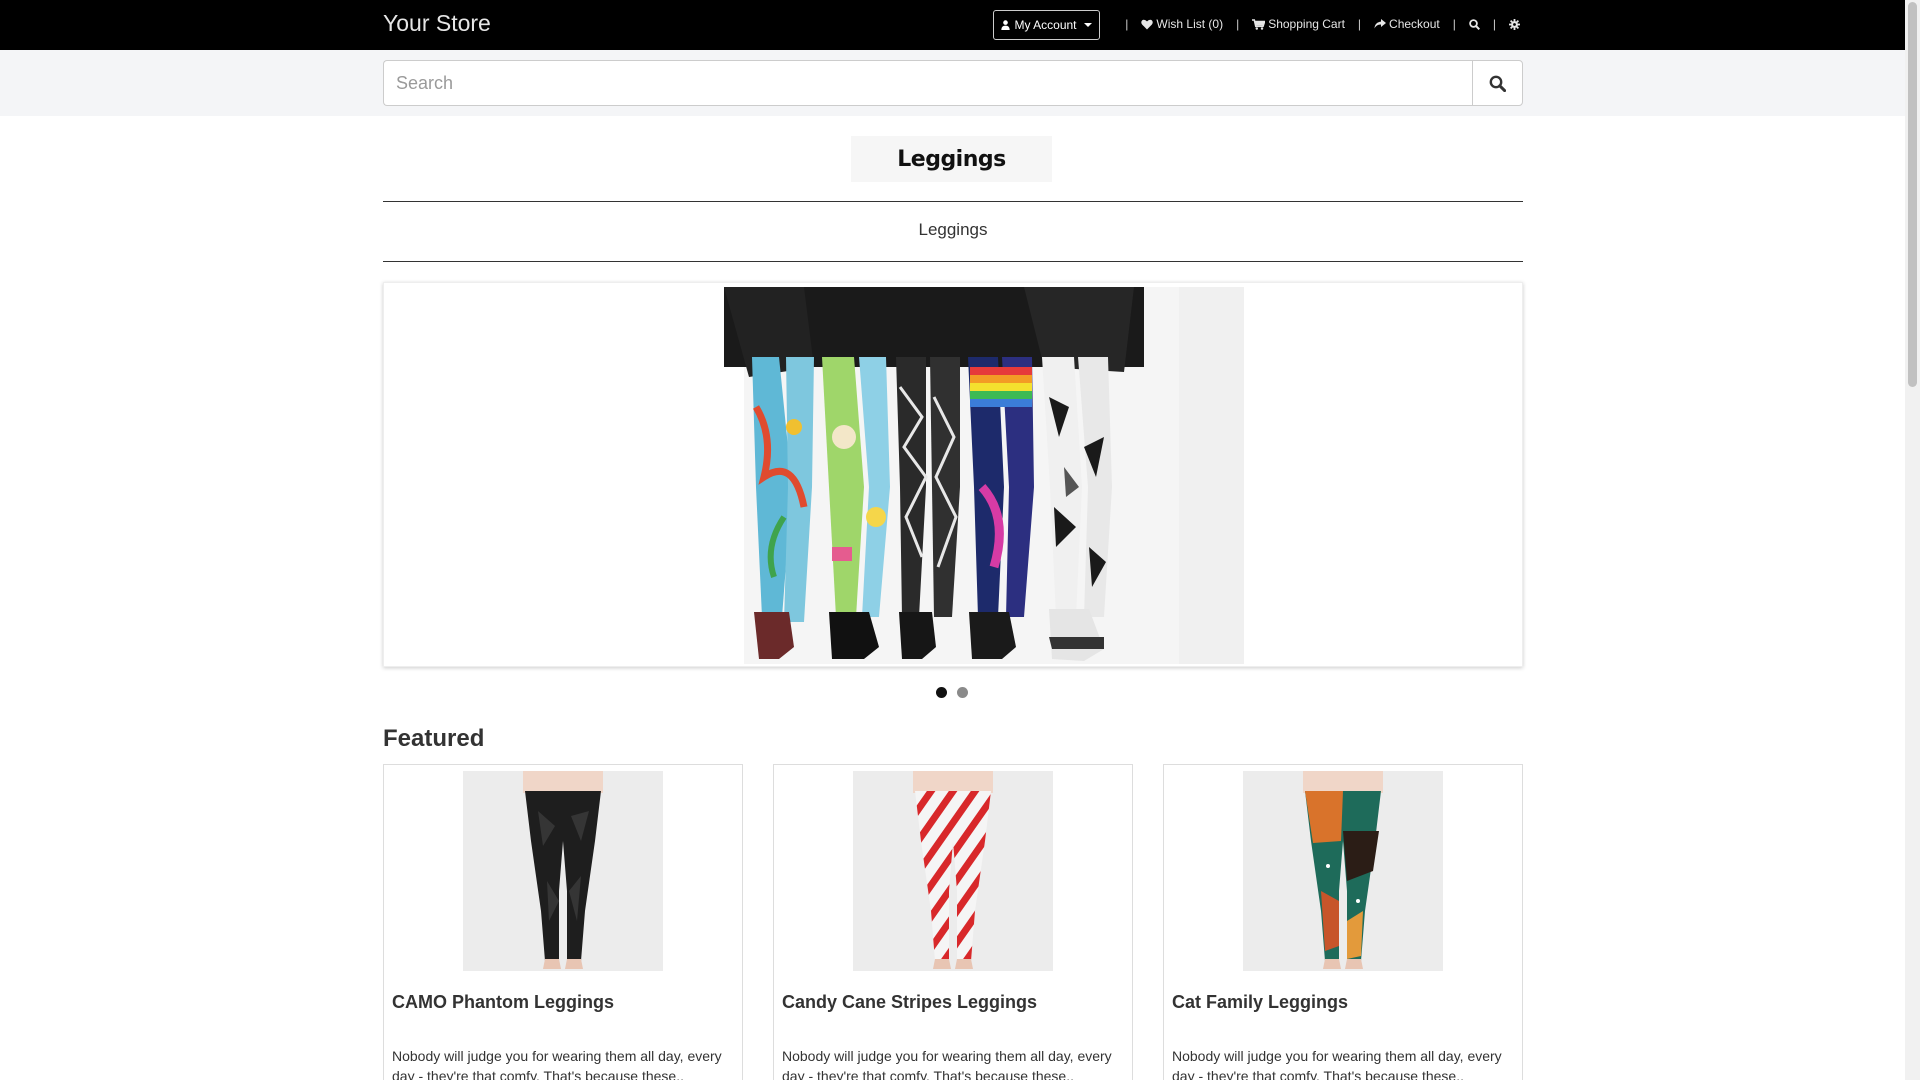  What do you see at coordinates (1380, 24) in the screenshot?
I see `share-icon` at bounding box center [1380, 24].